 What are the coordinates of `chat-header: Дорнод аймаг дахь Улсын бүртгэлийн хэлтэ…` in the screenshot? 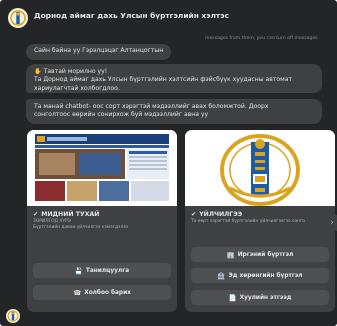 It's located at (168, 18).